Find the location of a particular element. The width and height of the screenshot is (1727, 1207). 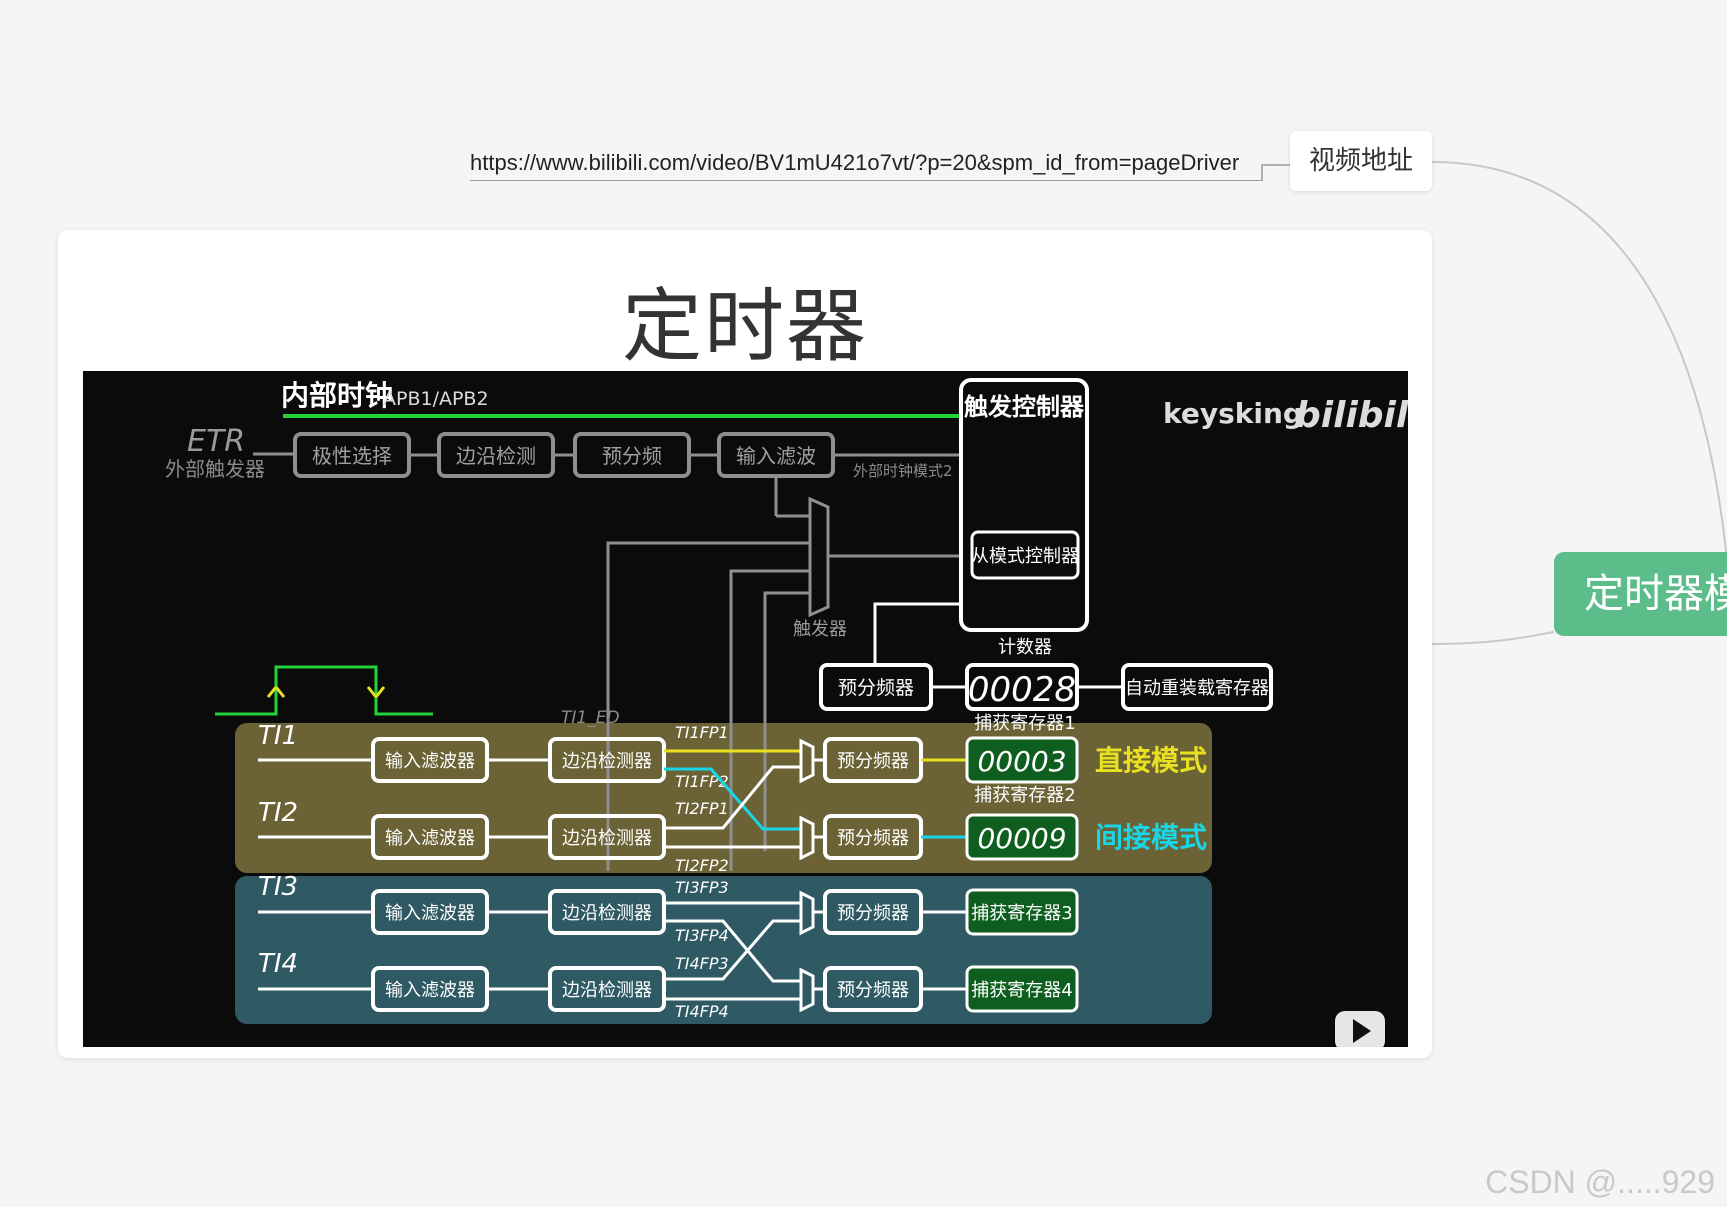

ti2-label: TI2 is located at coordinates (278, 813).